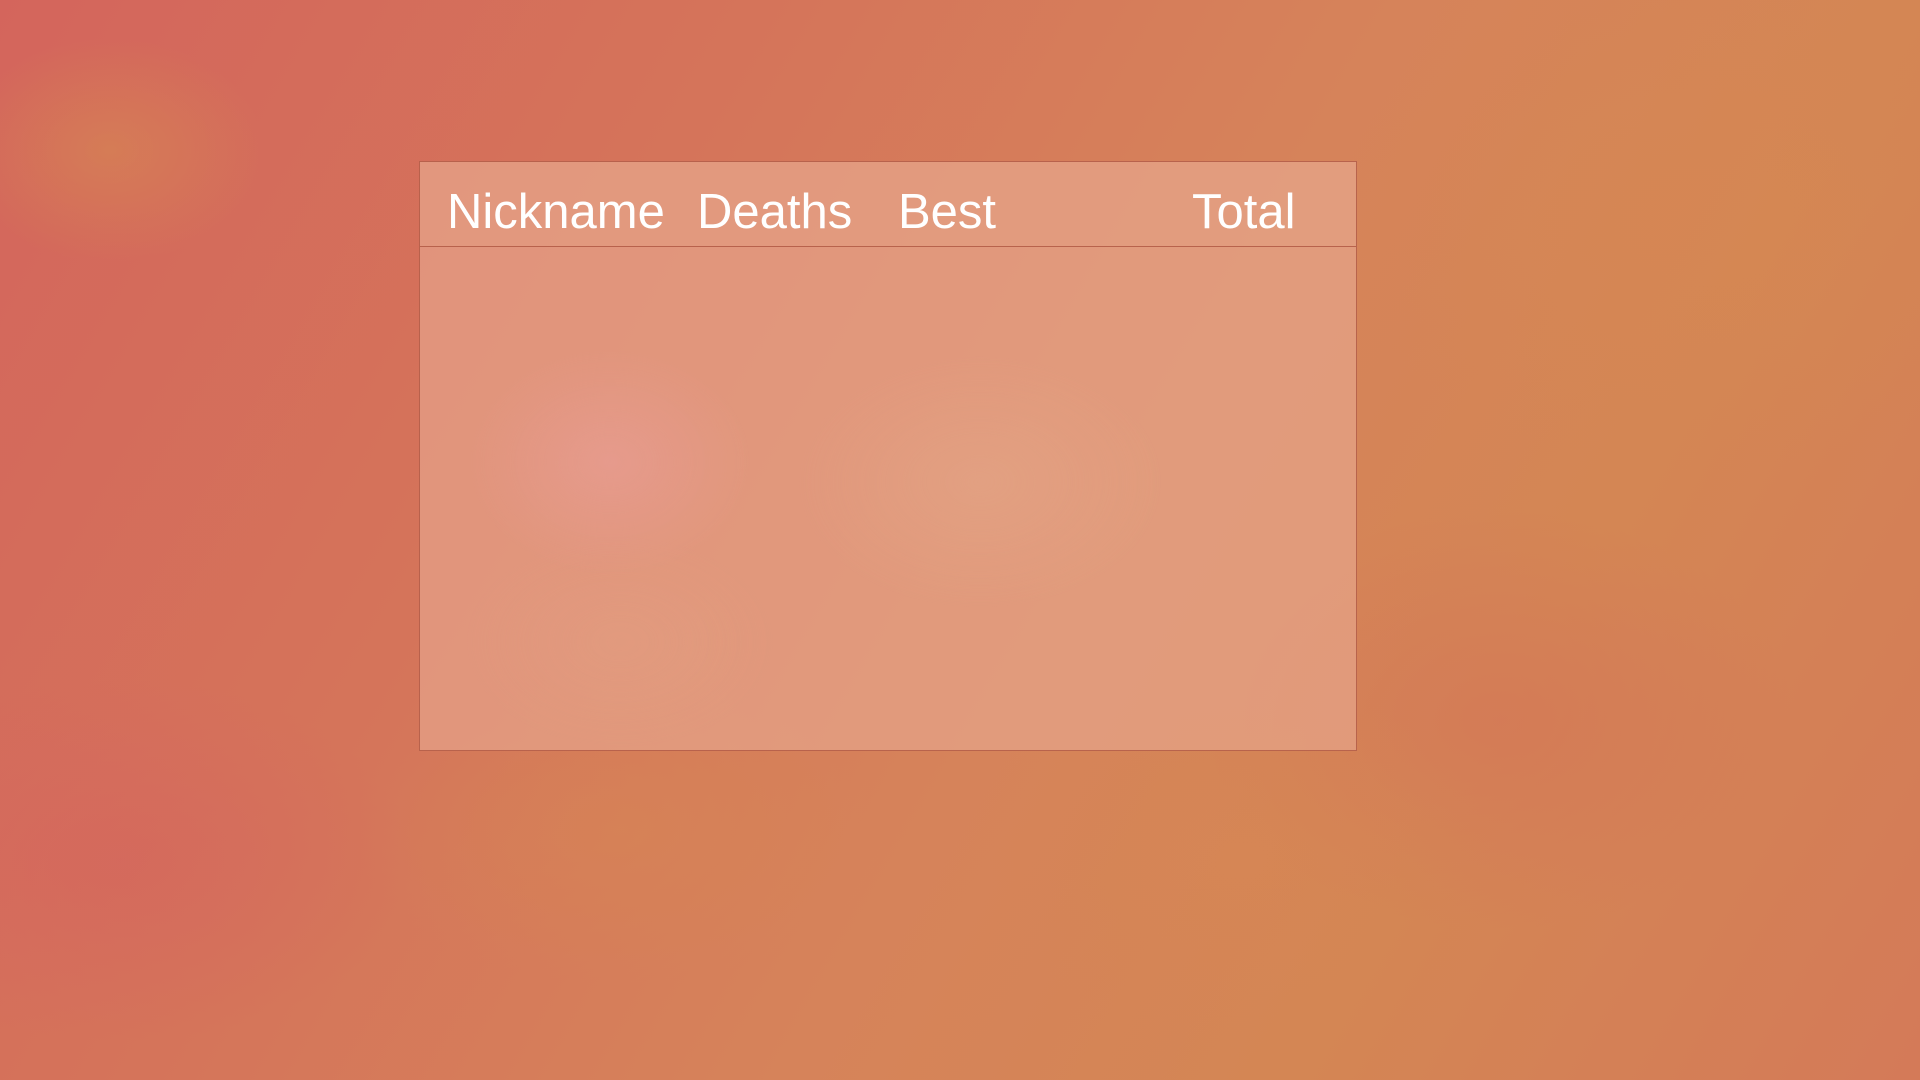 This screenshot has height=1080, width=1920. Describe the element at coordinates (556, 212) in the screenshot. I see `column-header-nickname: Nickname` at that location.